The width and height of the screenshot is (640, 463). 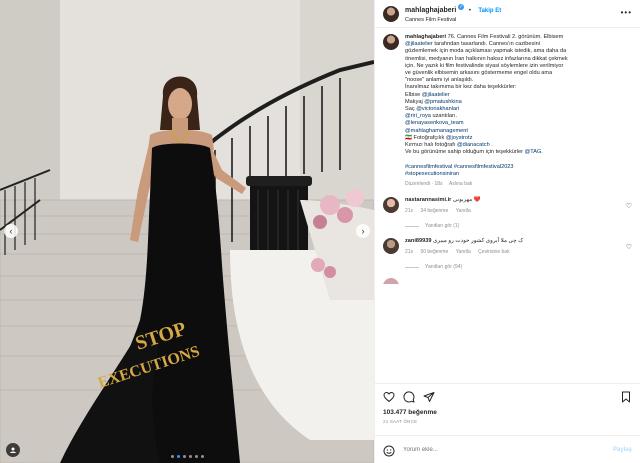 I want to click on mention-link: @dianacatch, so click(x=473, y=145).